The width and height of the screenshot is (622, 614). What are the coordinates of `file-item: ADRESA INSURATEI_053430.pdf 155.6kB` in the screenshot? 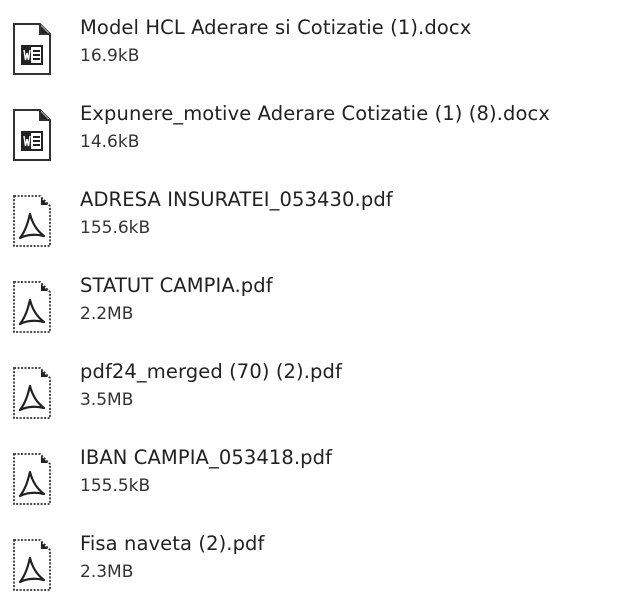 It's located at (311, 224).